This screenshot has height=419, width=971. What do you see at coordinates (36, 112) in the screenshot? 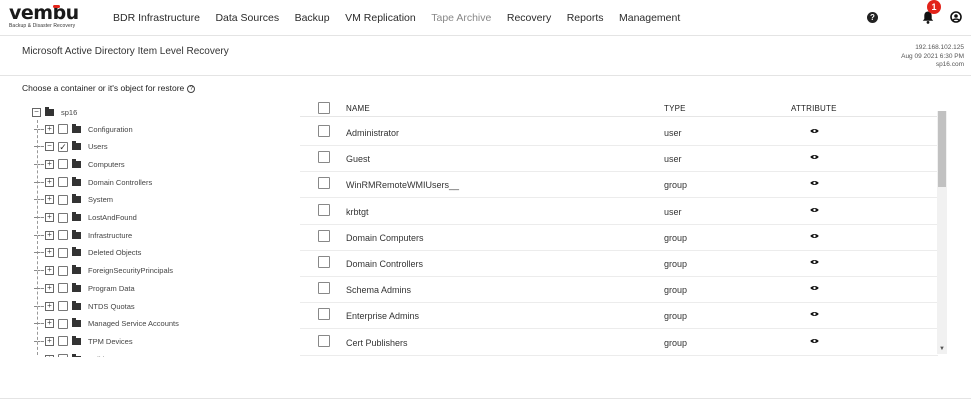
I see `collapse-icon: −` at bounding box center [36, 112].